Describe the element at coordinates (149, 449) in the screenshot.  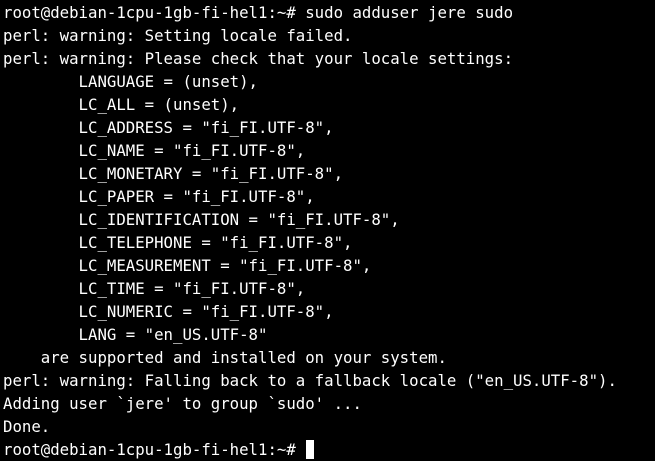
I see `shell-prompt: root@debian-1cpu-1gb-fi-hel1:~#` at that location.